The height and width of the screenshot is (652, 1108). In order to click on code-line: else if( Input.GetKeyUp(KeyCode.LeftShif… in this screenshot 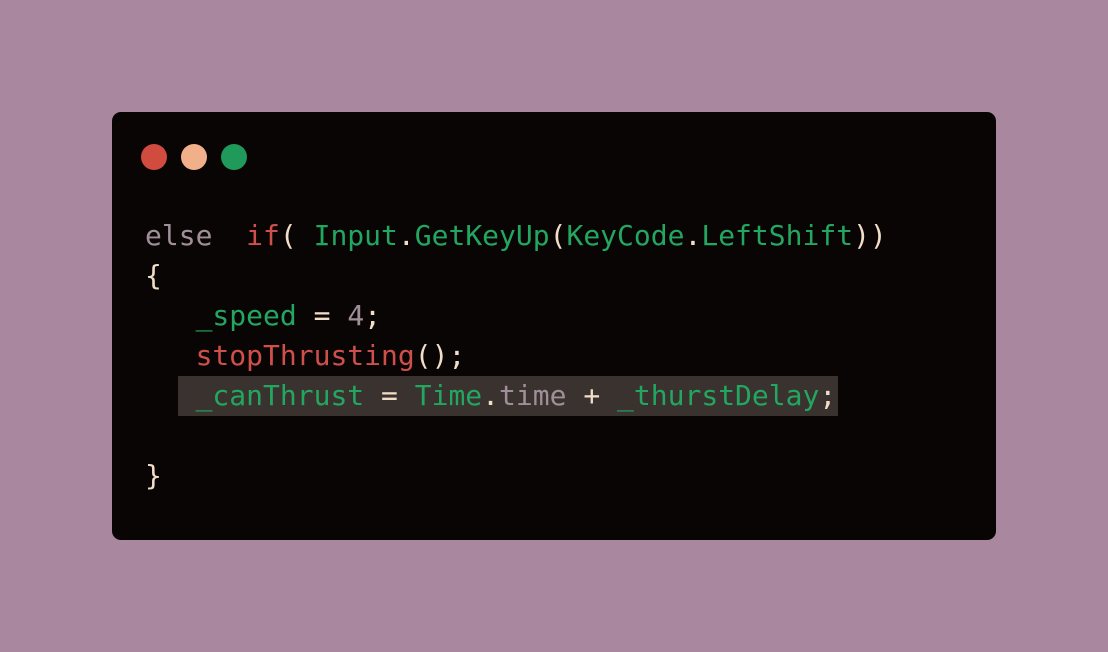, I will do `click(516, 236)`.